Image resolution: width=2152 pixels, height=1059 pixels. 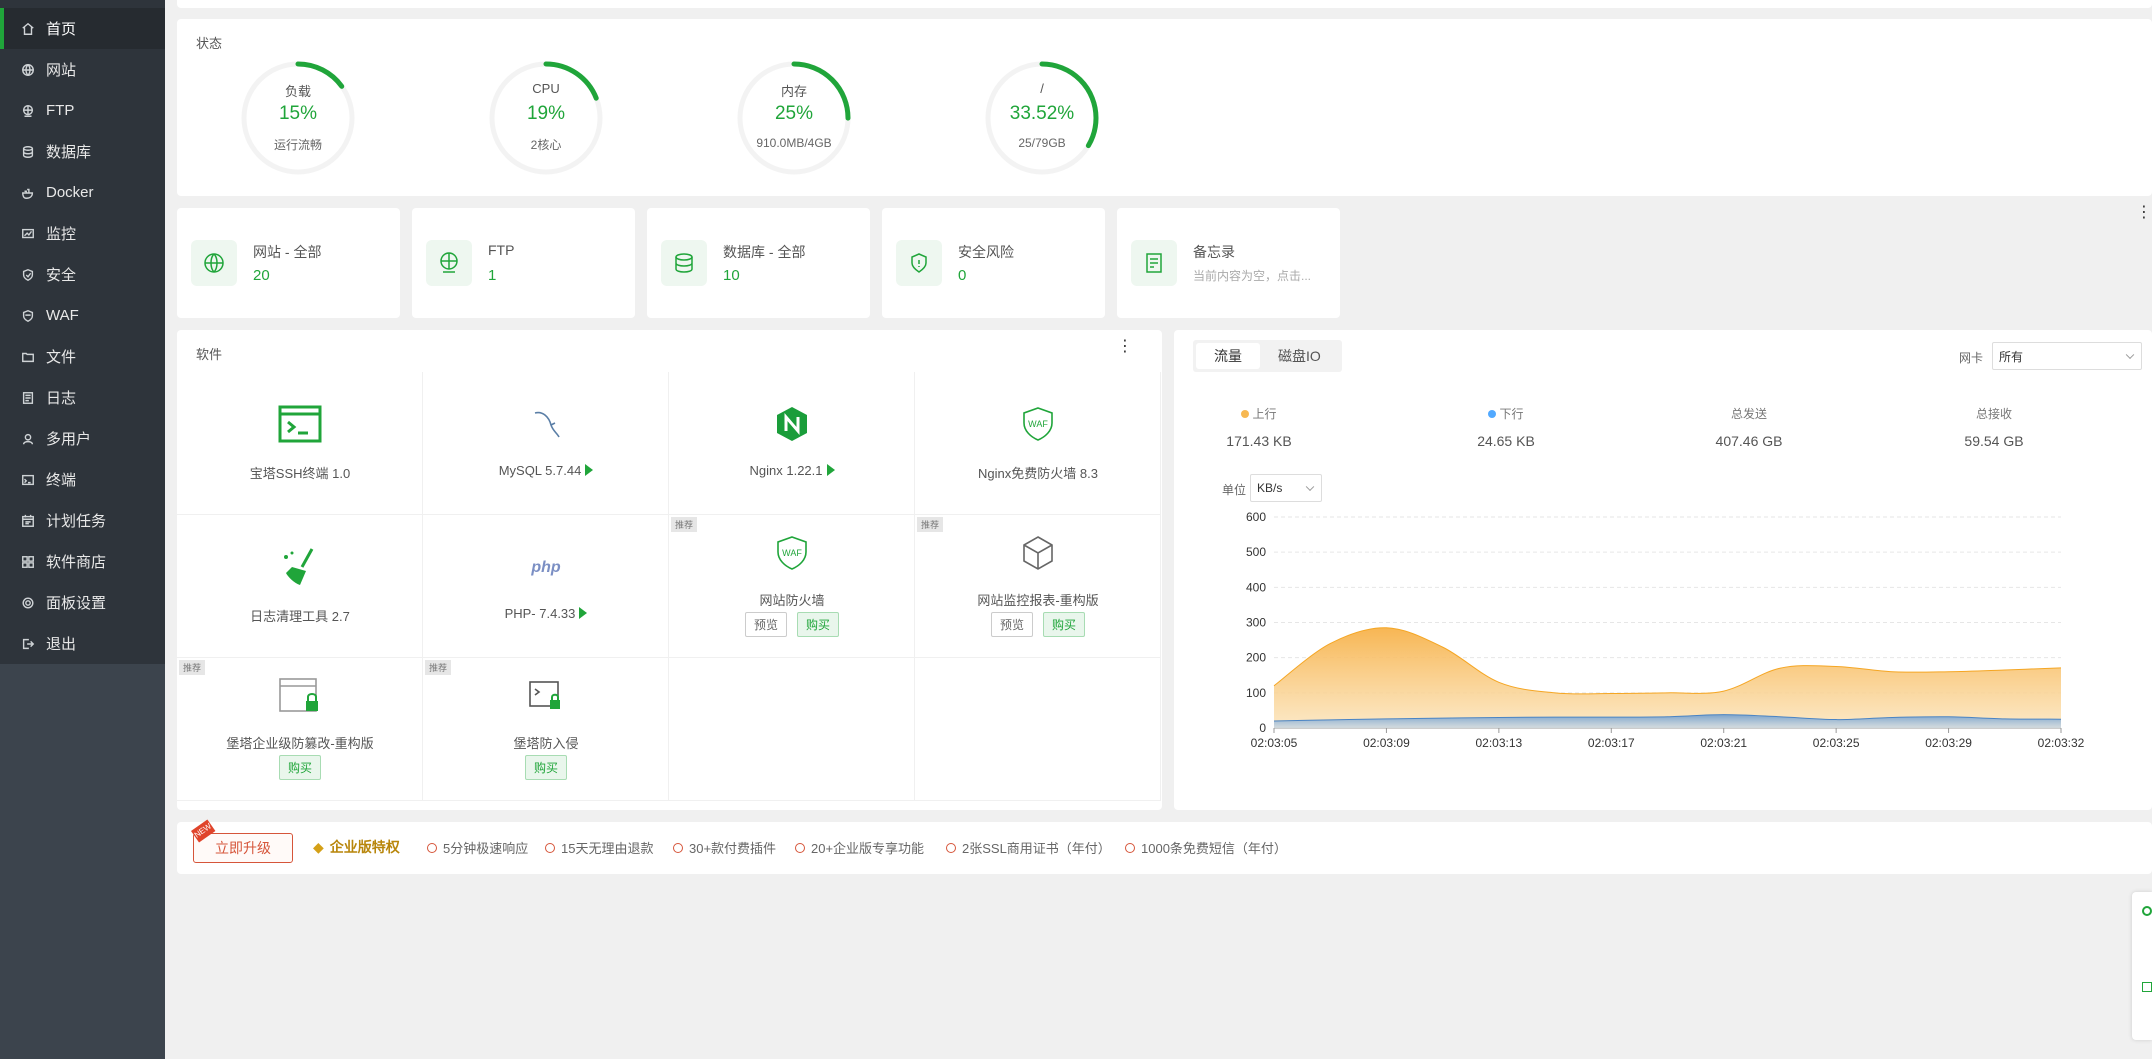 I want to click on software-item-9: 推荐堡塔防入侵购买, so click(x=546, y=729).